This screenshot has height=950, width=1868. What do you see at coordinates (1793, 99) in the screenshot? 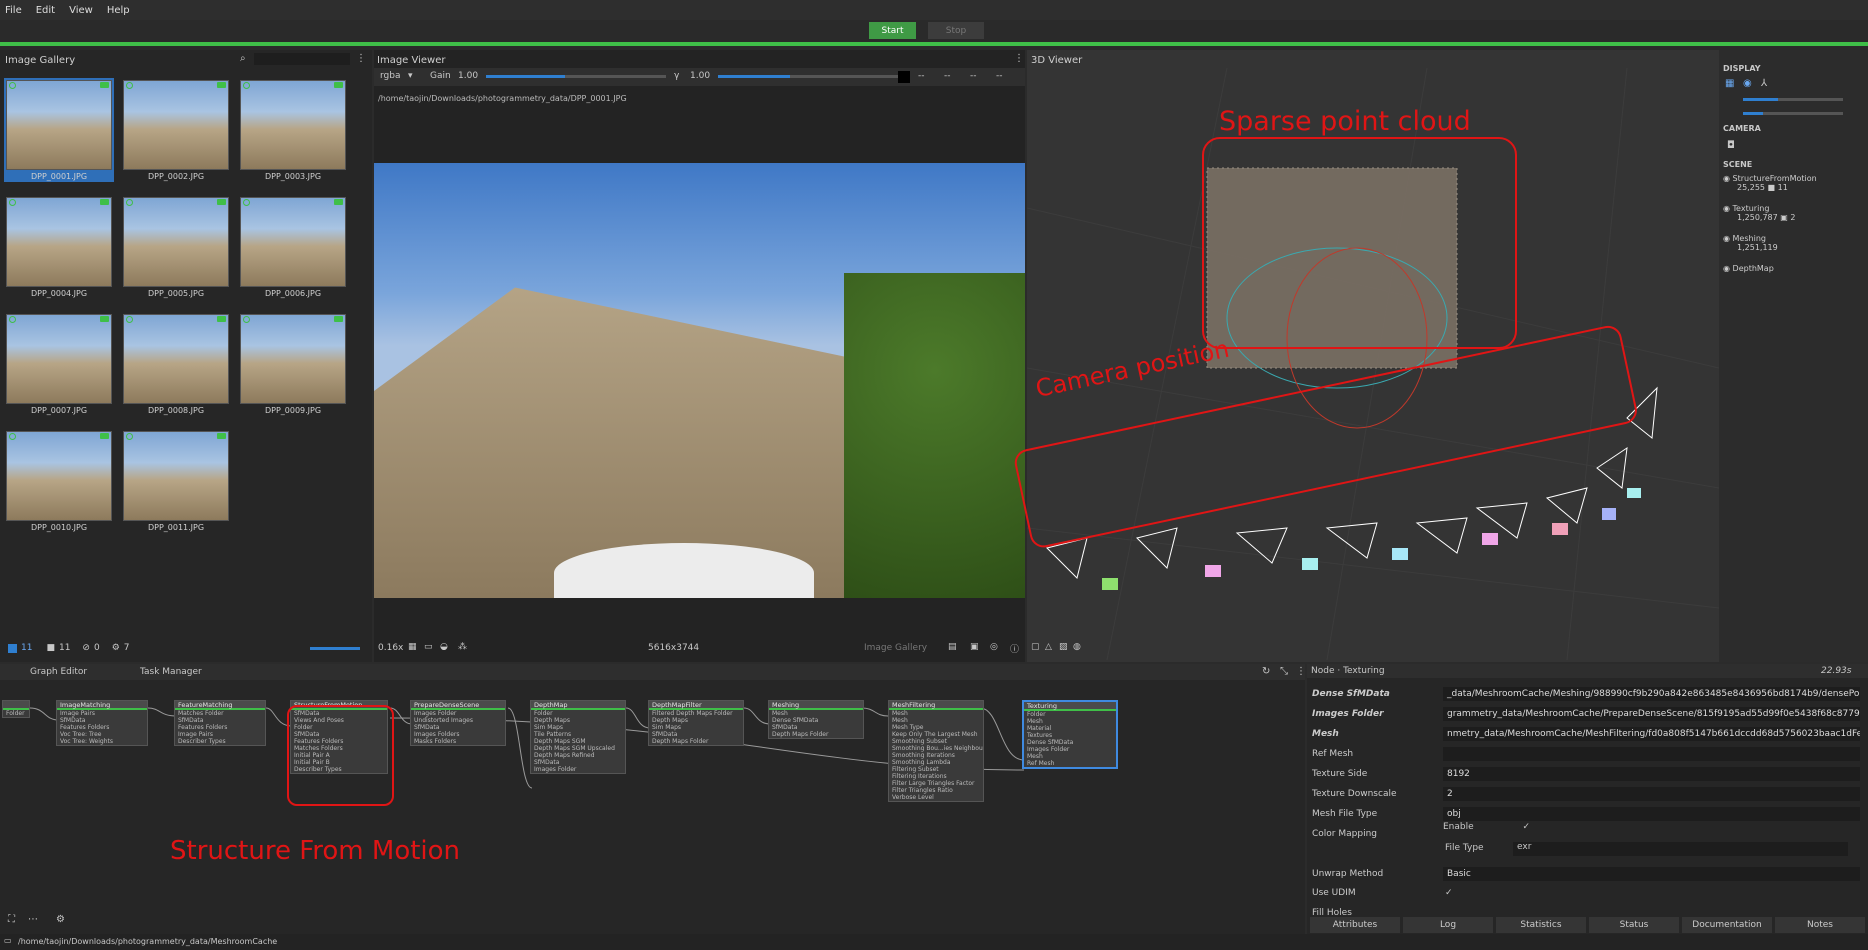
I see `point-size-slider` at bounding box center [1793, 99].